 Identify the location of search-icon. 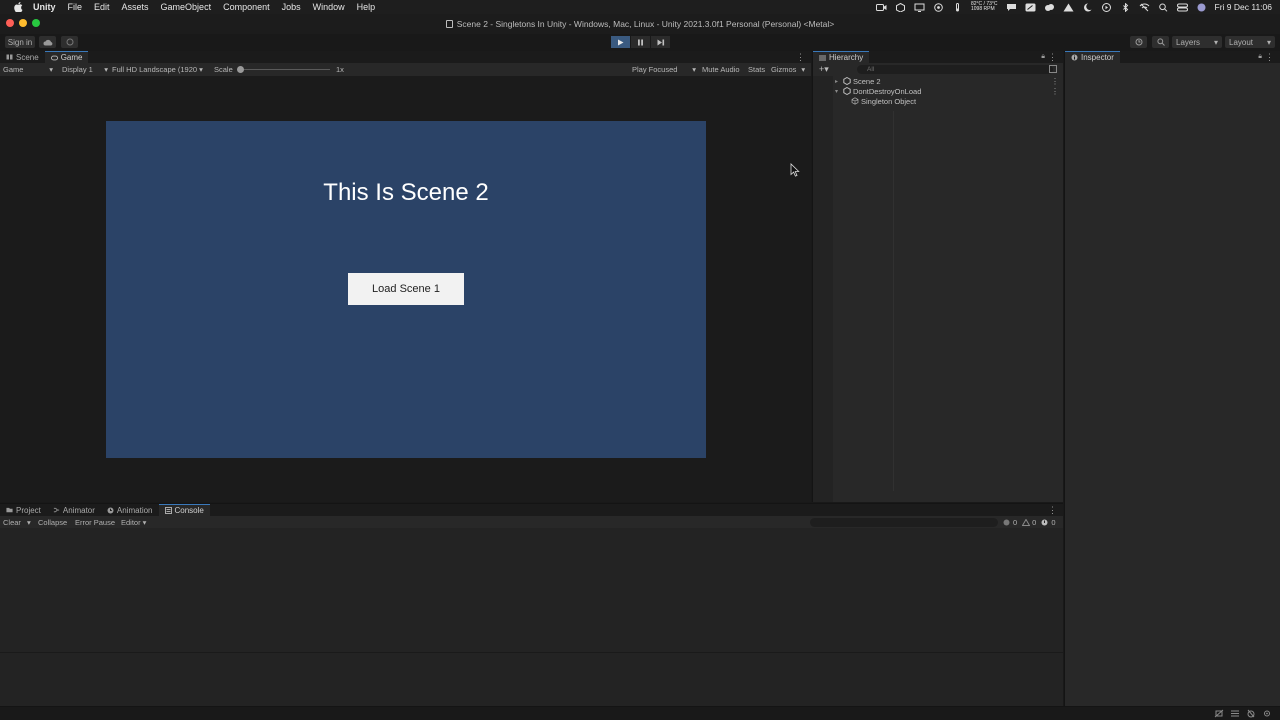
(1163, 7).